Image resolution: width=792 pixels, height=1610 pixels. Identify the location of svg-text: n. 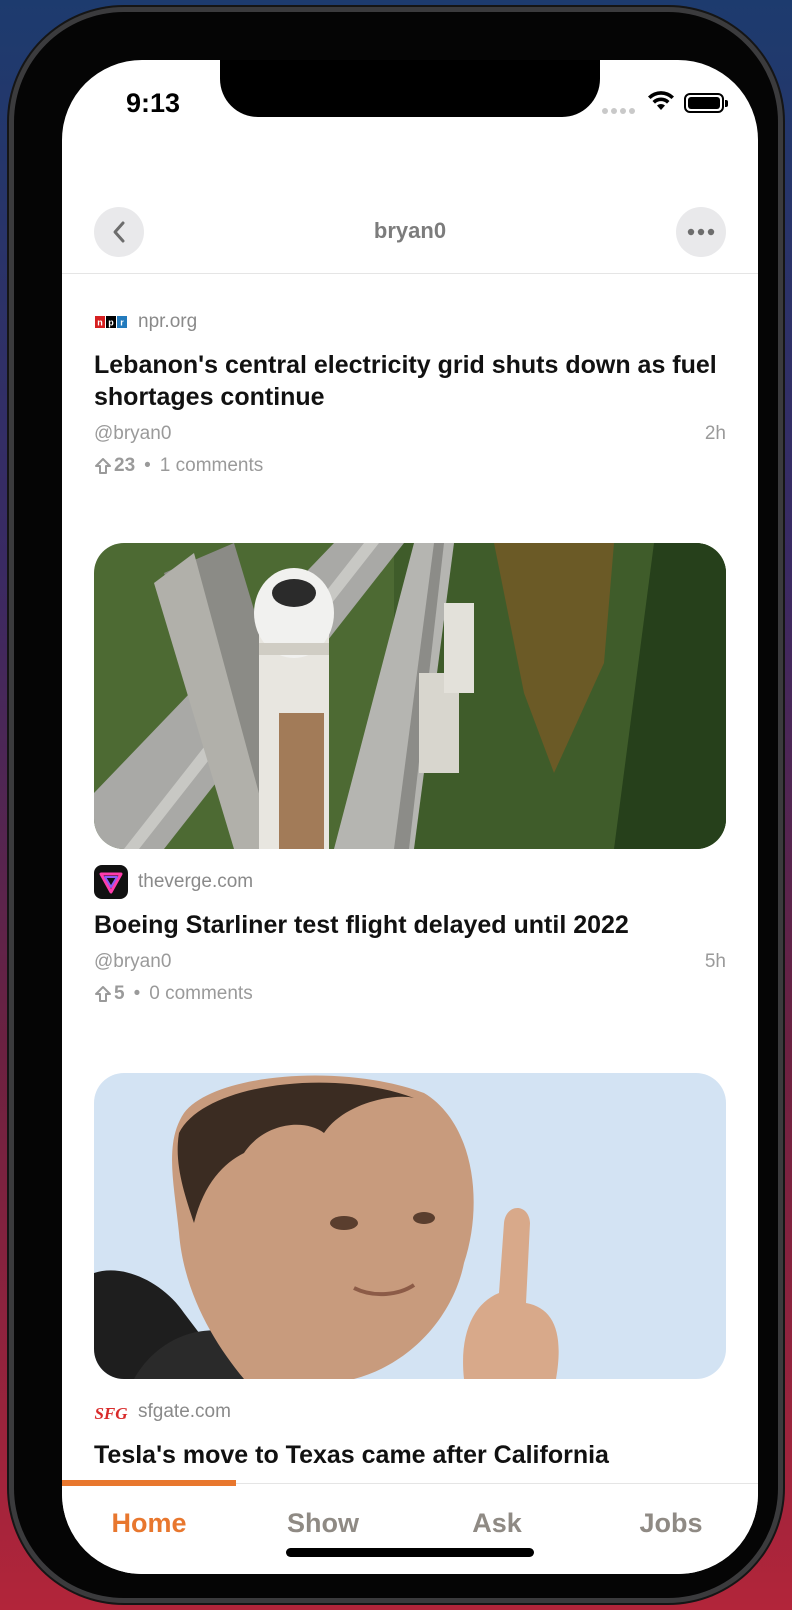
(100, 323).